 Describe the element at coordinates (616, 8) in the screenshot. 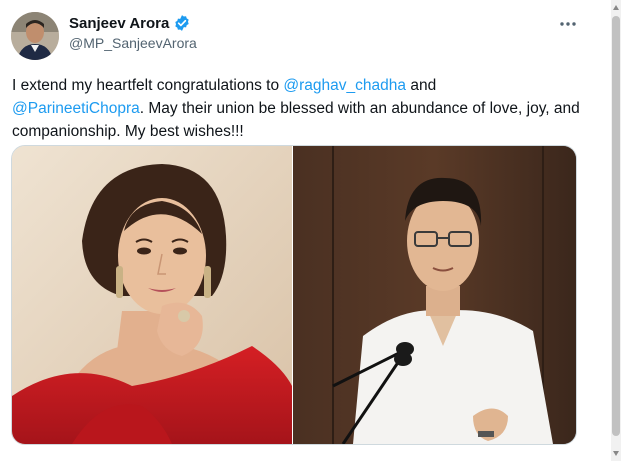

I see `scroll-up-arrow-icon` at that location.